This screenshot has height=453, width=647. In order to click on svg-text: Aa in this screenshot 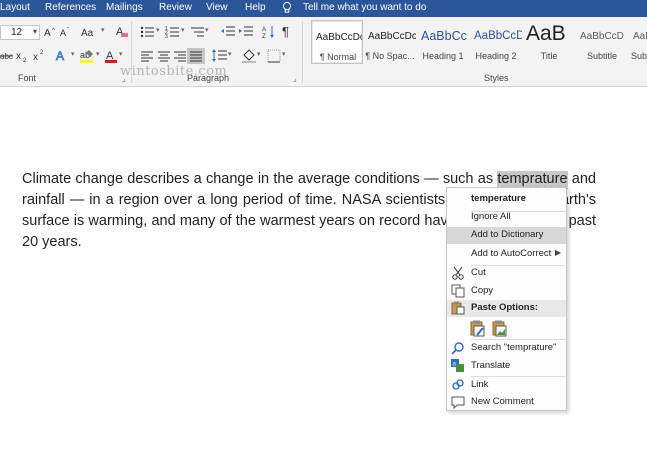, I will do `click(87, 33)`.